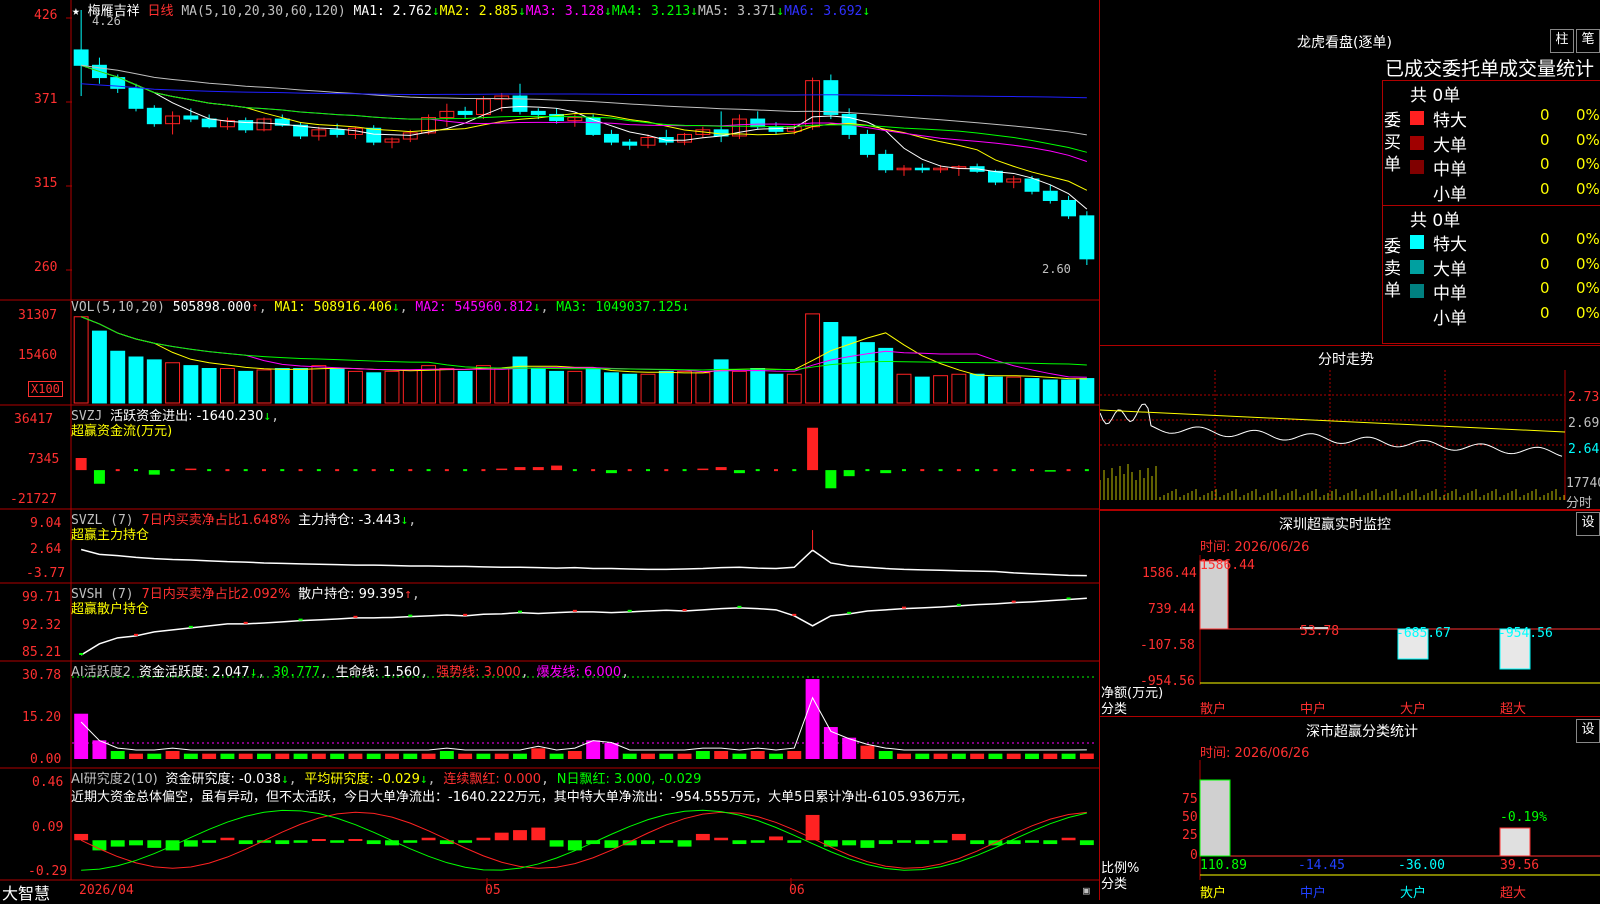 The image size is (1600, 904). Describe the element at coordinates (42, 652) in the screenshot. I see `svsh-tick: 85.21` at that location.